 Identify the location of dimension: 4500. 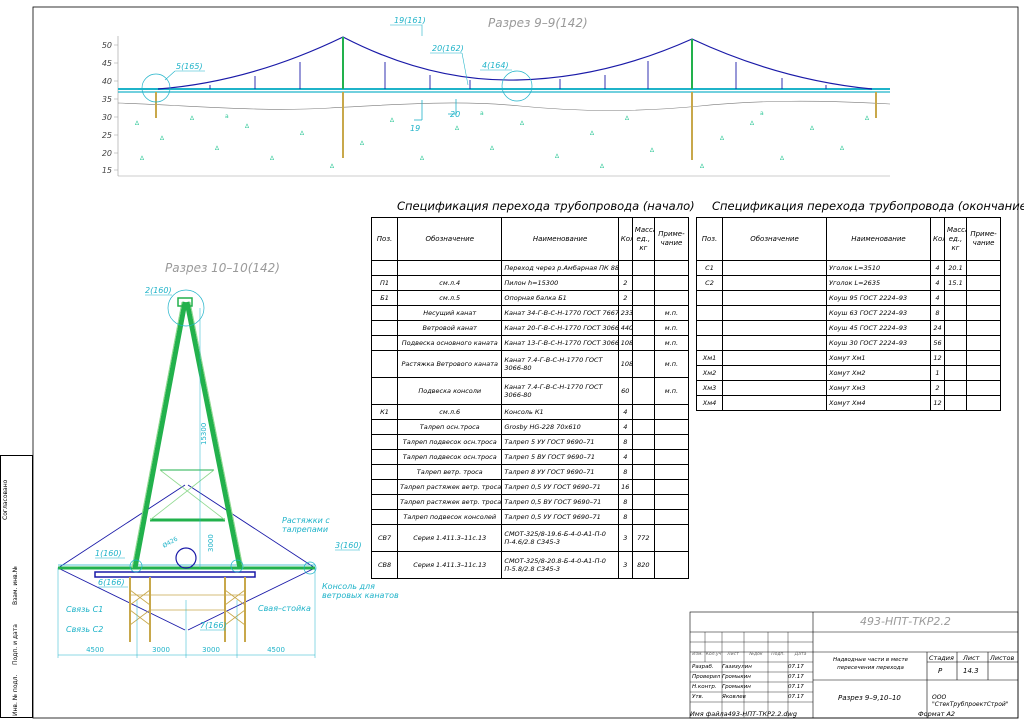
(95, 650).